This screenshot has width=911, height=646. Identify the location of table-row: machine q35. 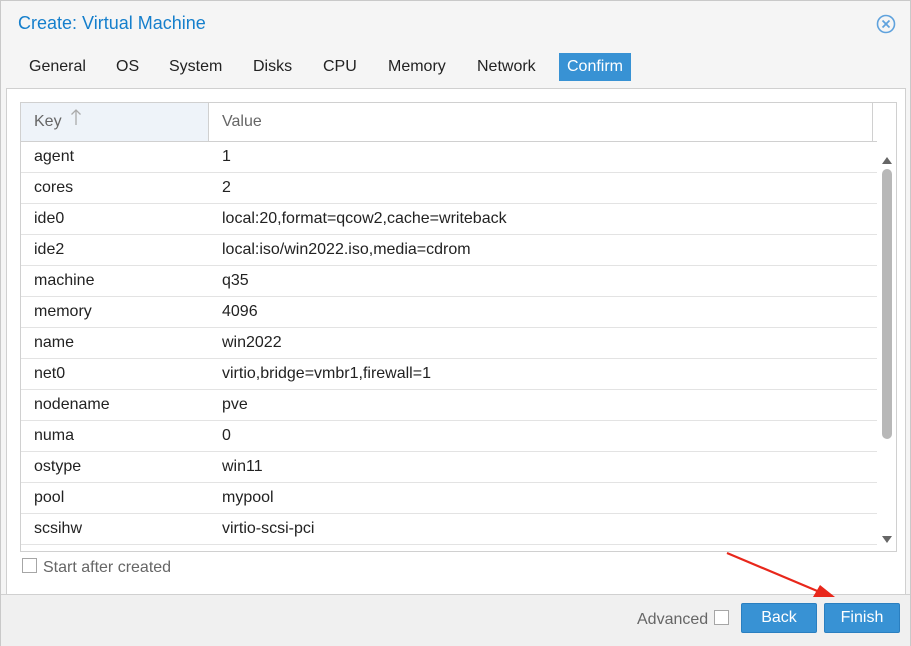
(449, 281).